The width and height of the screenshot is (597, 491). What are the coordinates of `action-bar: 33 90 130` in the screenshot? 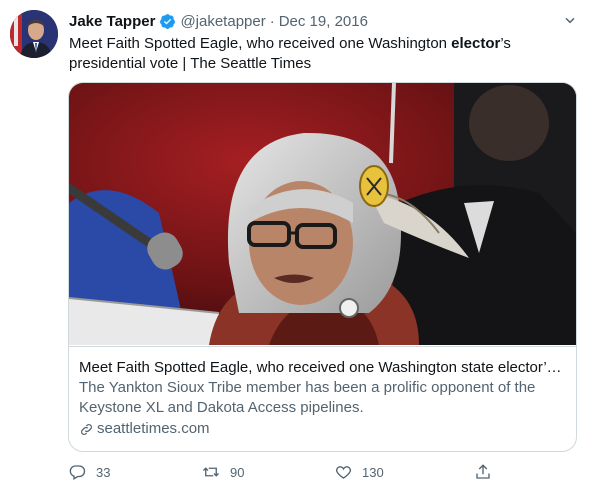 It's located at (280, 472).